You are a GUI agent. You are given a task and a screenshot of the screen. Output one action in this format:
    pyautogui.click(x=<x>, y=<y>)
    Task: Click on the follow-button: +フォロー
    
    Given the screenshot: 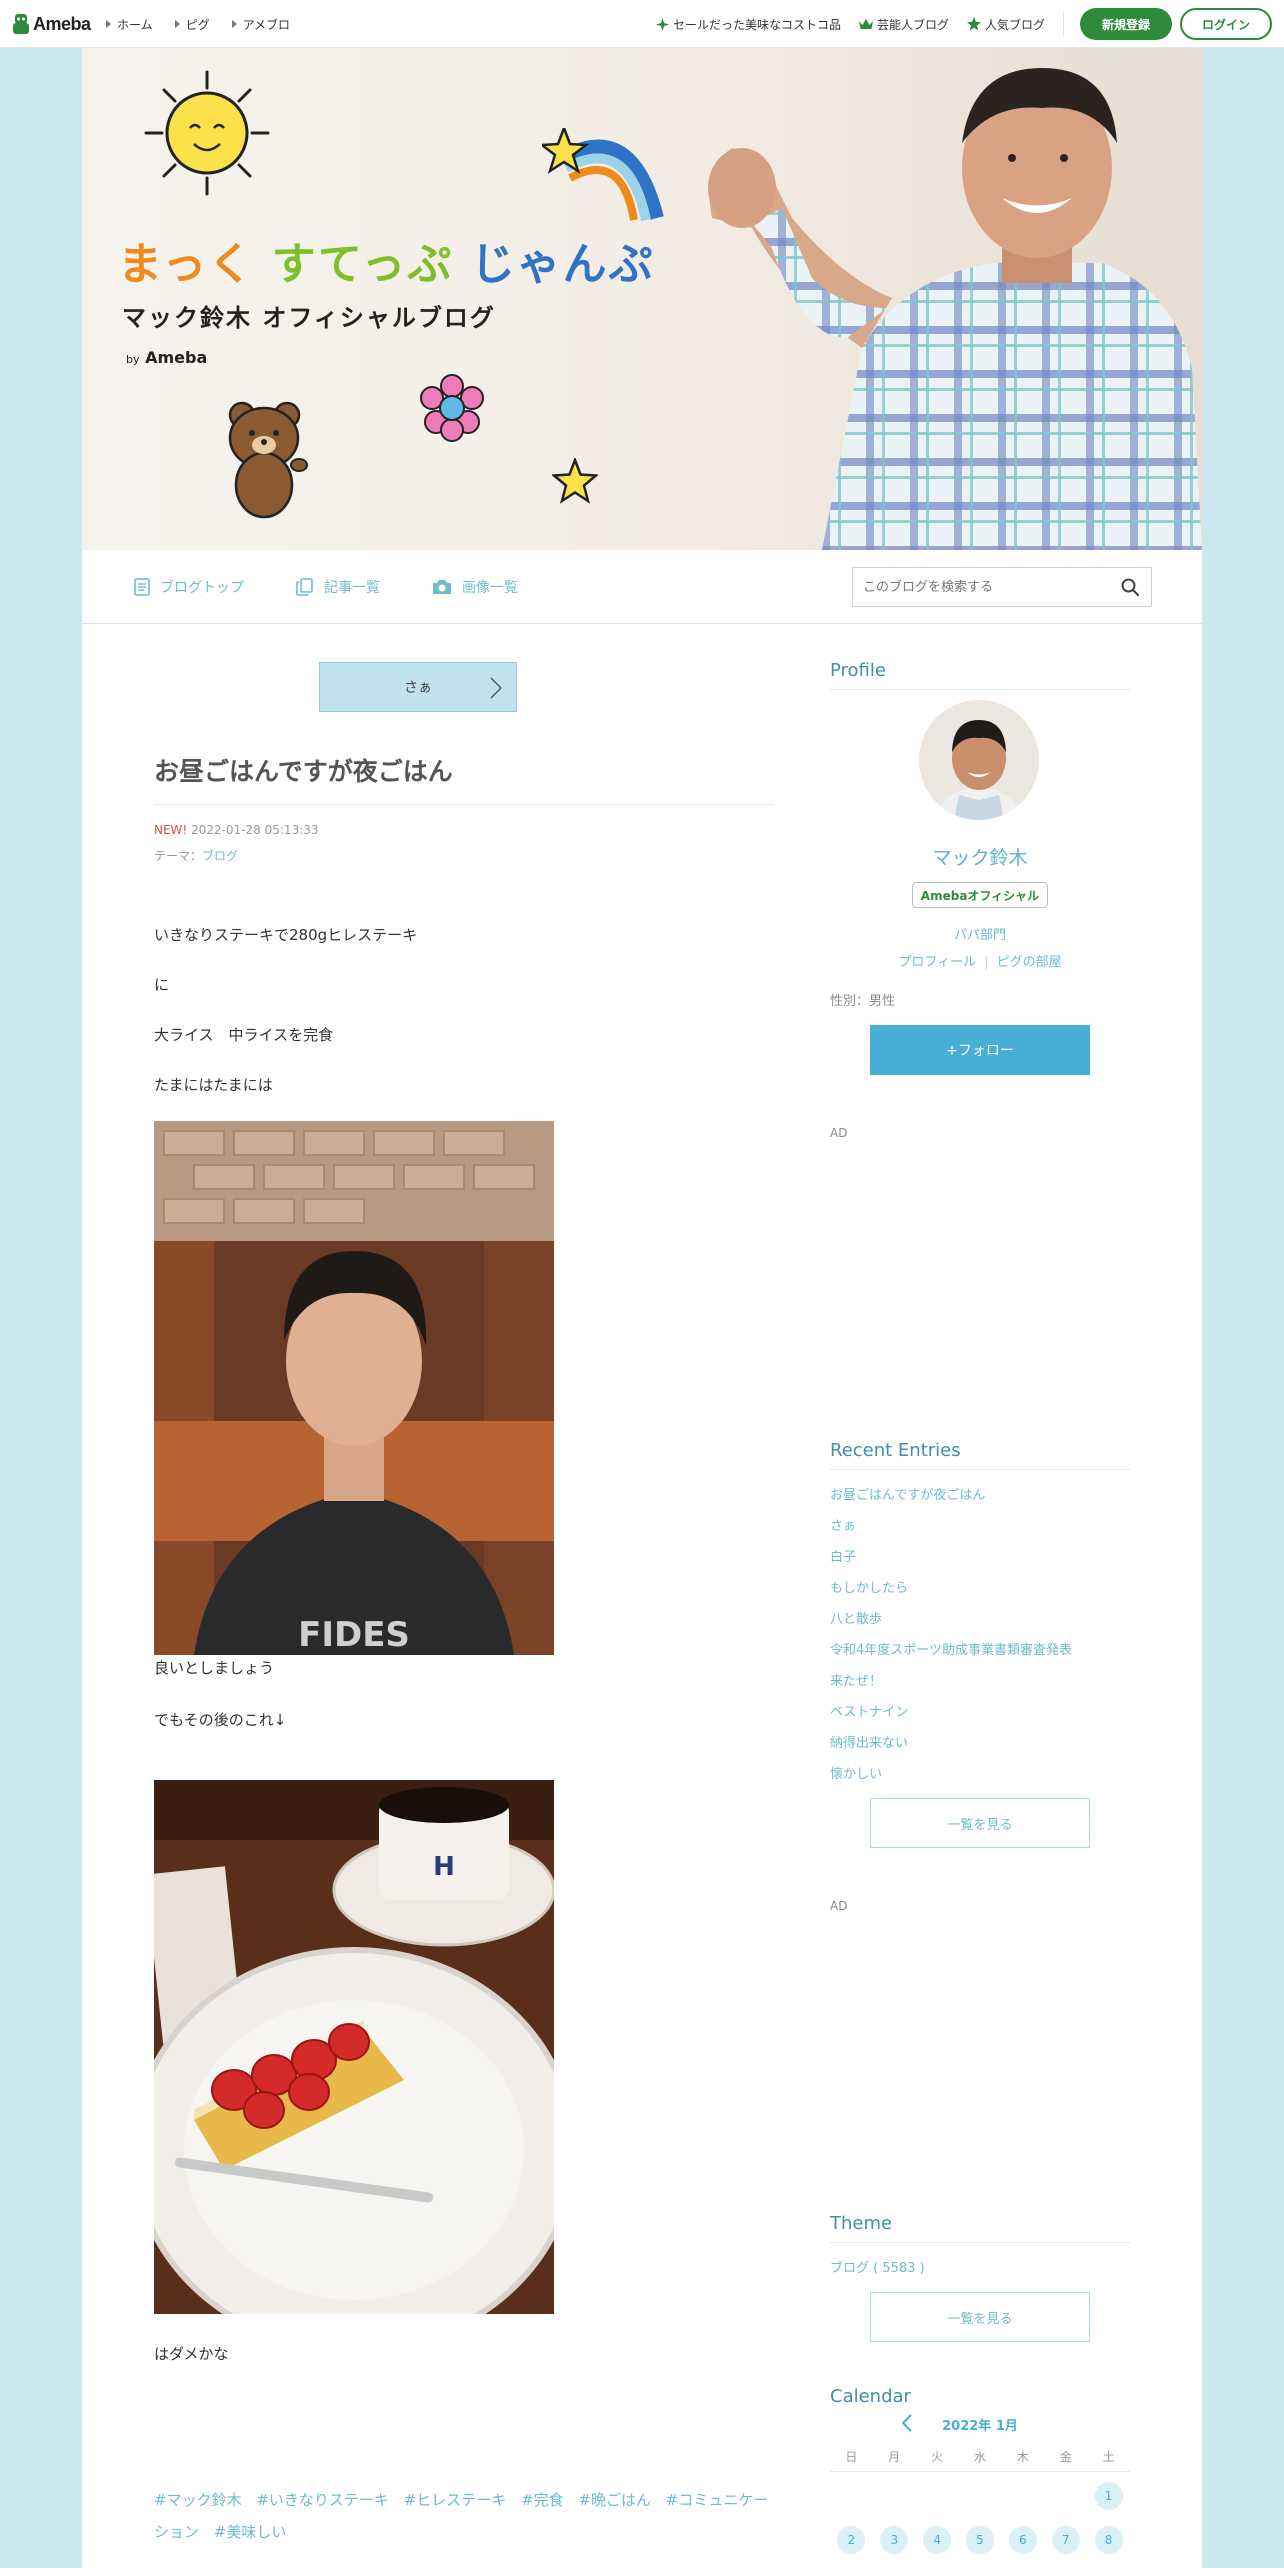 What is the action you would take?
    pyautogui.click(x=980, y=1050)
    